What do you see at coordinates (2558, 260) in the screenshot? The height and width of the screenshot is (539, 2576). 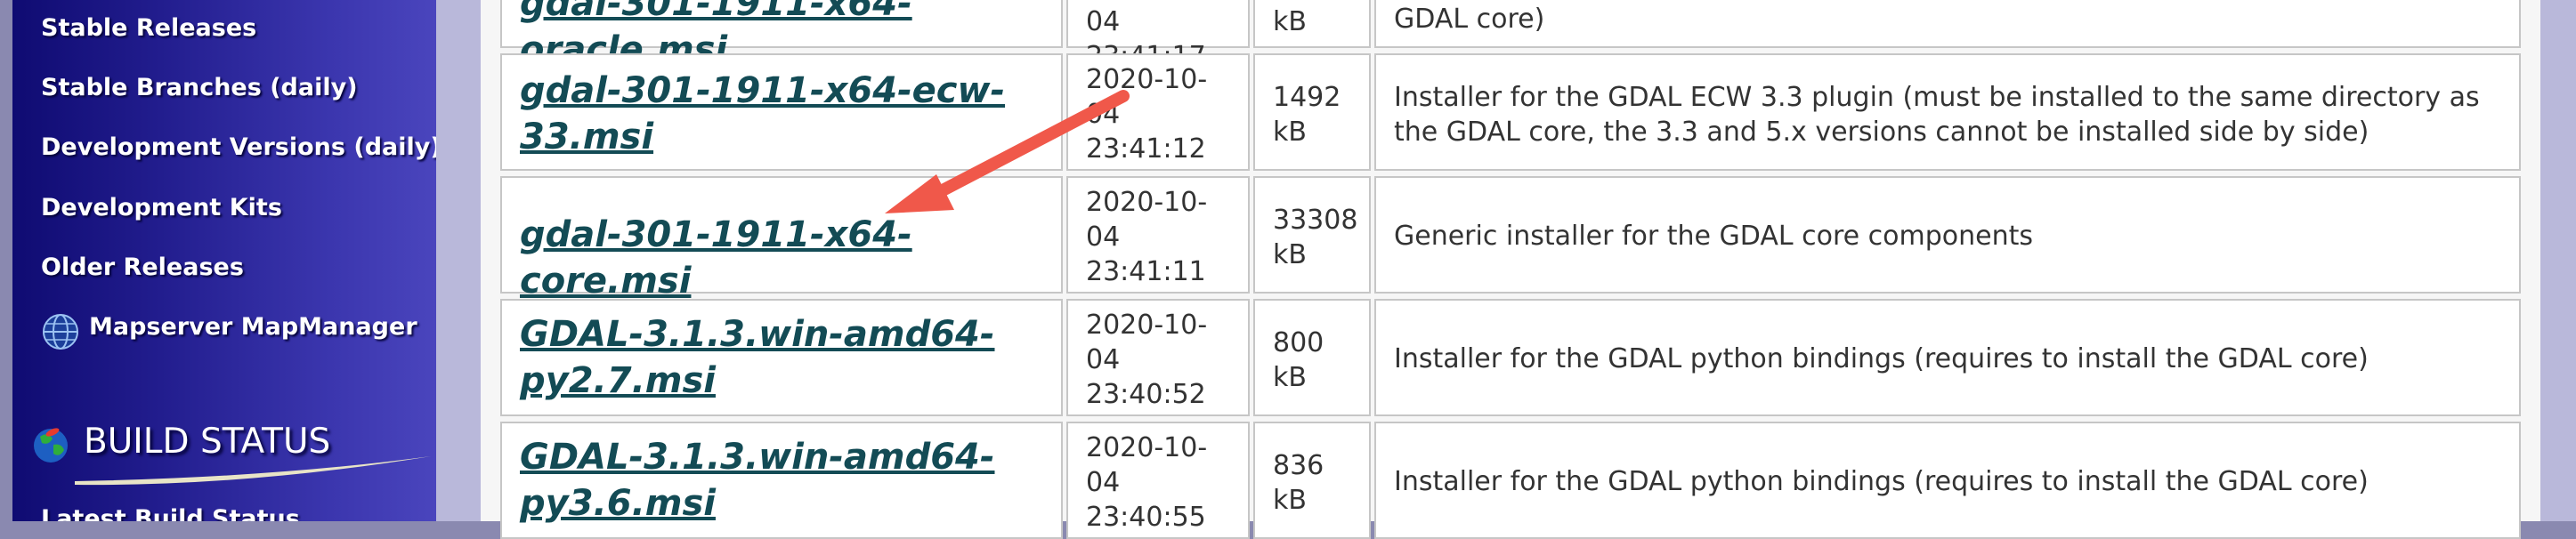 I see `page-margin-right` at bounding box center [2558, 260].